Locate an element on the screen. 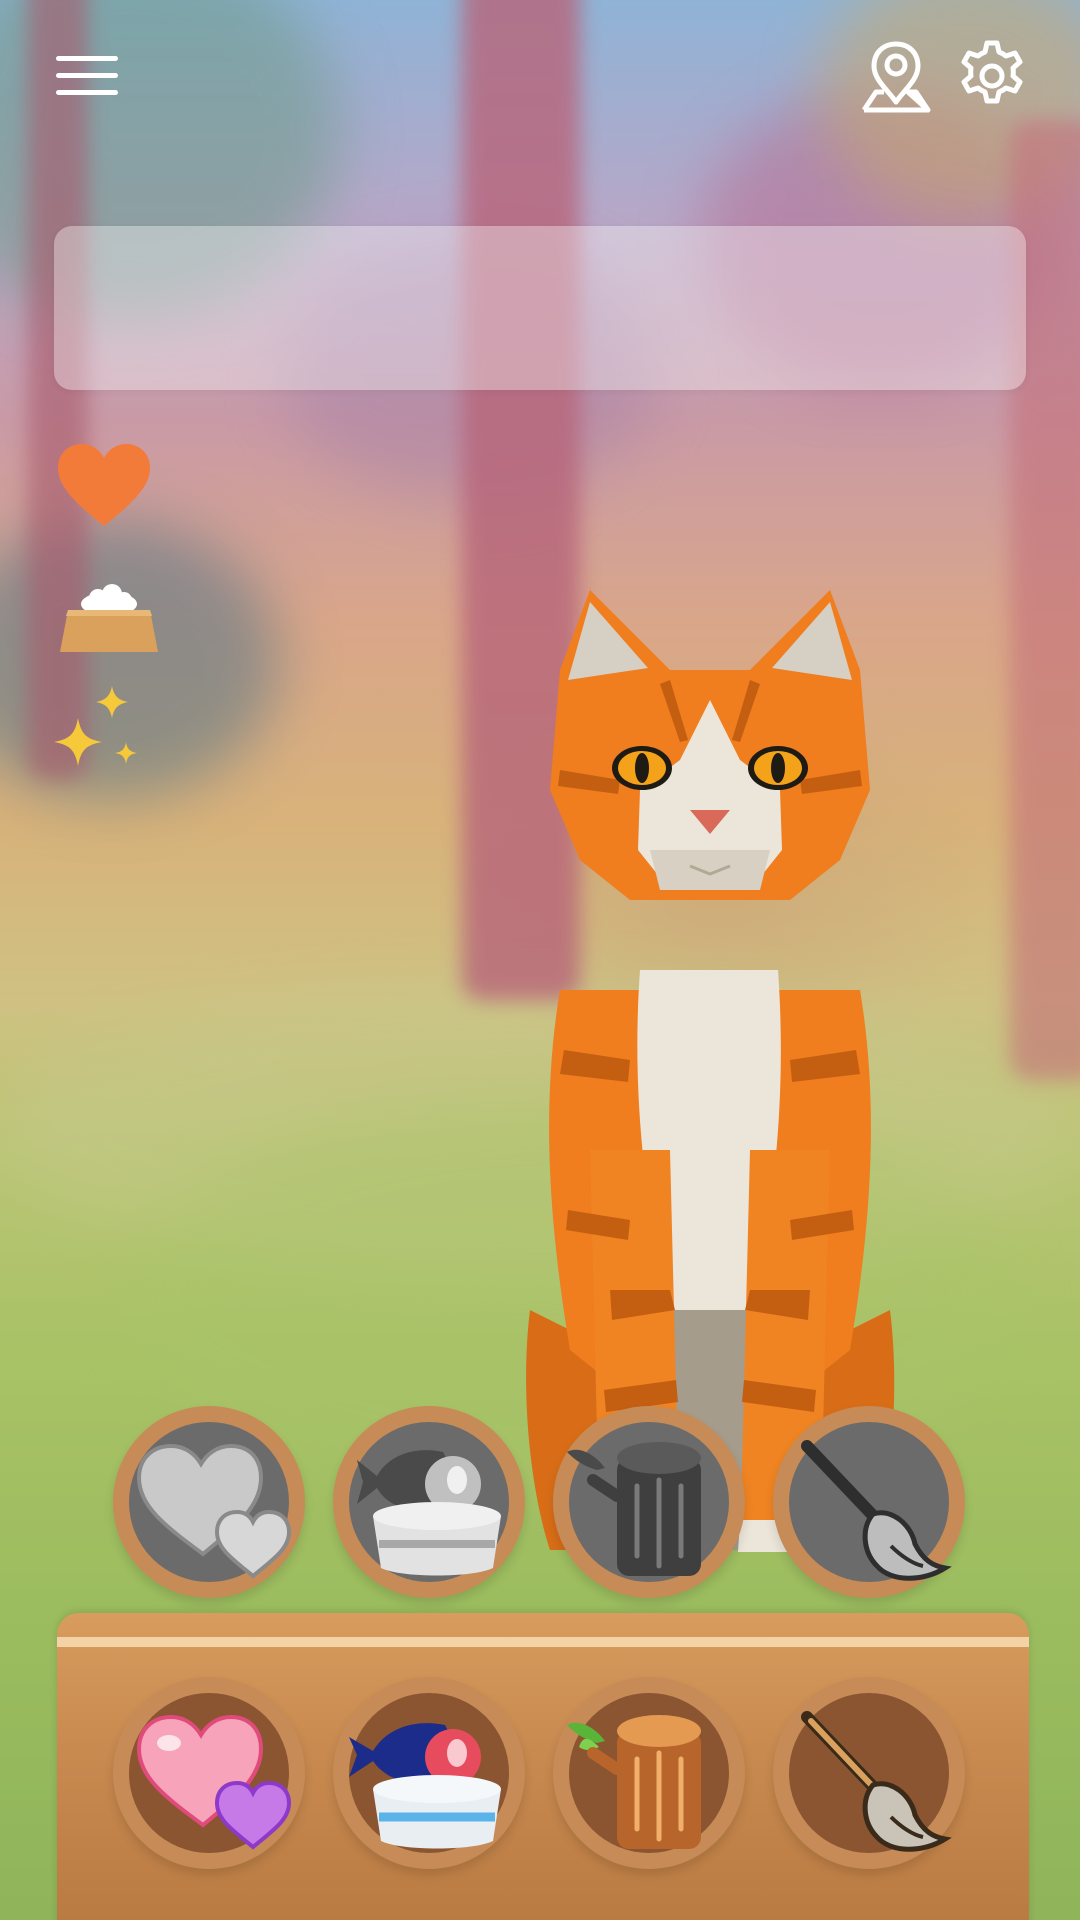 This screenshot has width=1080, height=1920. love-button-preview is located at coordinates (209, 1502).